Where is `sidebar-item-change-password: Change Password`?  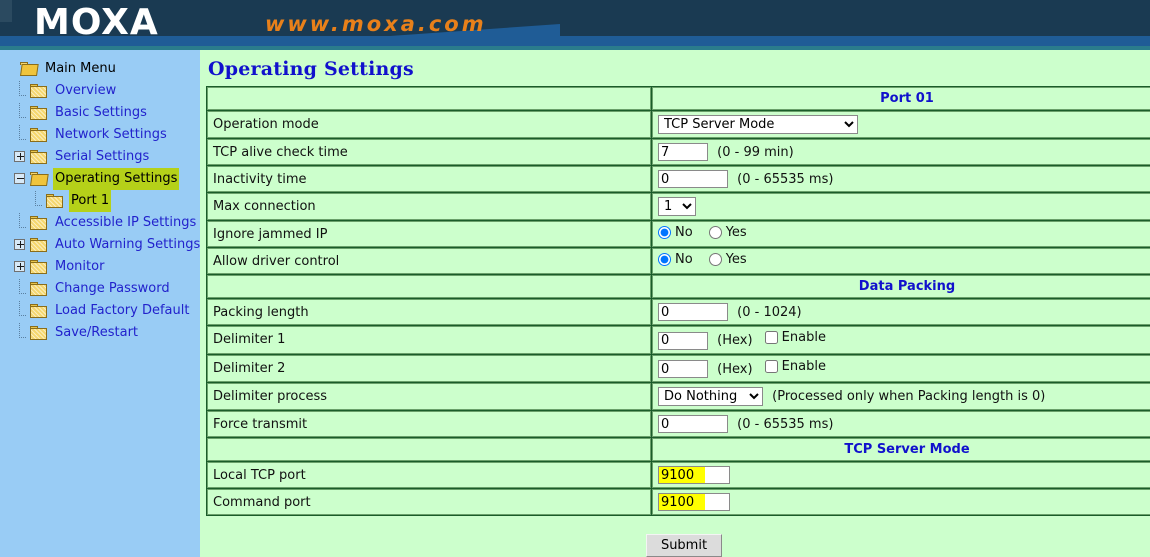
sidebar-item-change-password: Change Password is located at coordinates (100, 289).